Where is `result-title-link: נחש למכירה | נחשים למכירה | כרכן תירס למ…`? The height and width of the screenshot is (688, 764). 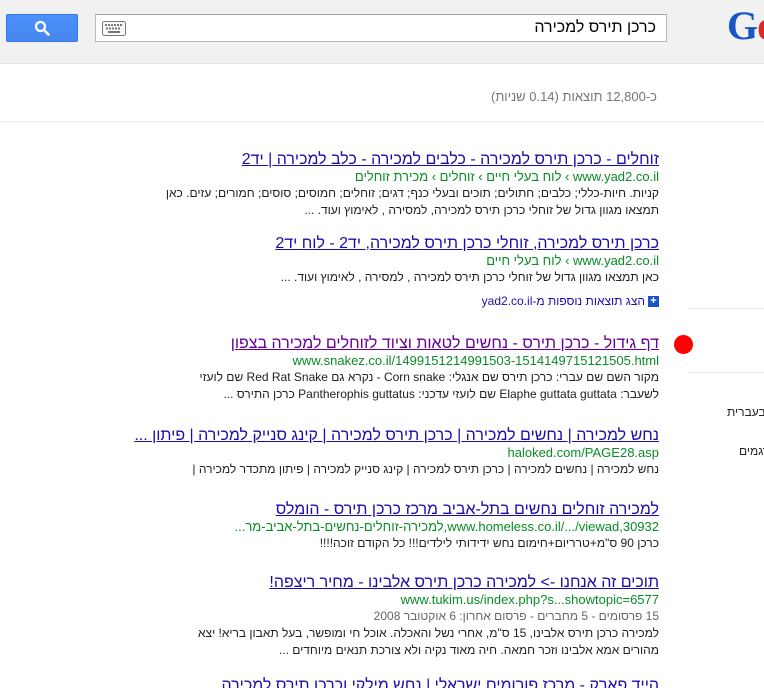
result-title-link: נחש למכירה | נחשים למכירה | כרכן תירס למ… is located at coordinates (379, 435).